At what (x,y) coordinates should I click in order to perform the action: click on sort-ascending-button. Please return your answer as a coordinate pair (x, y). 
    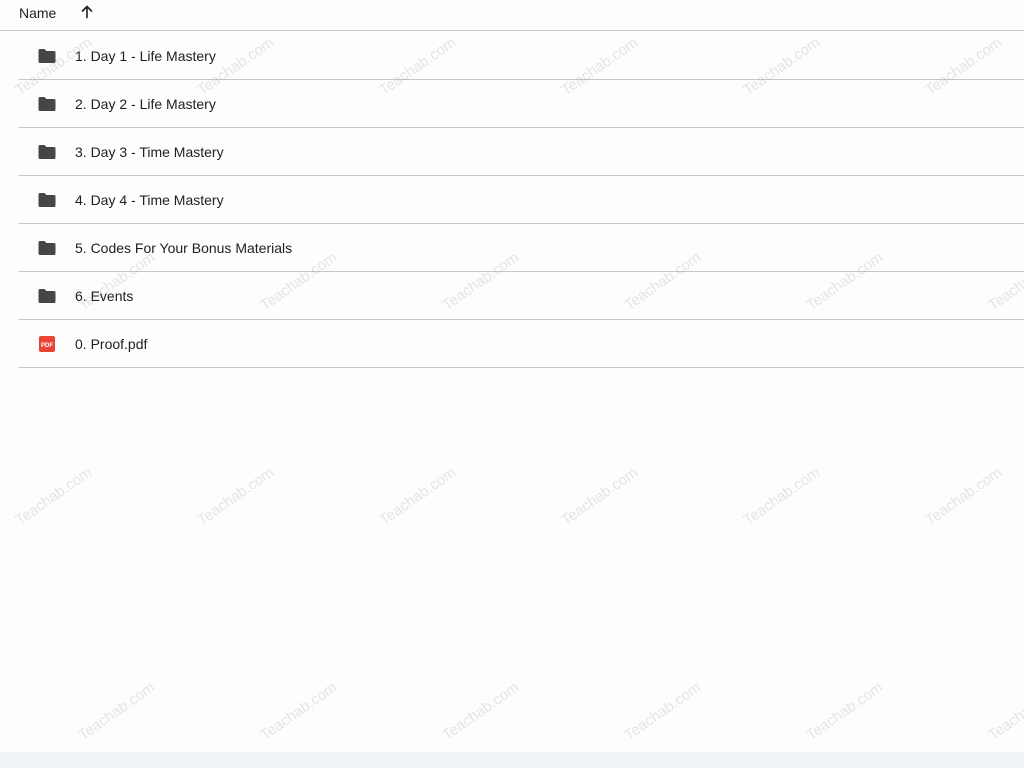
    Looking at the image, I should click on (87, 12).